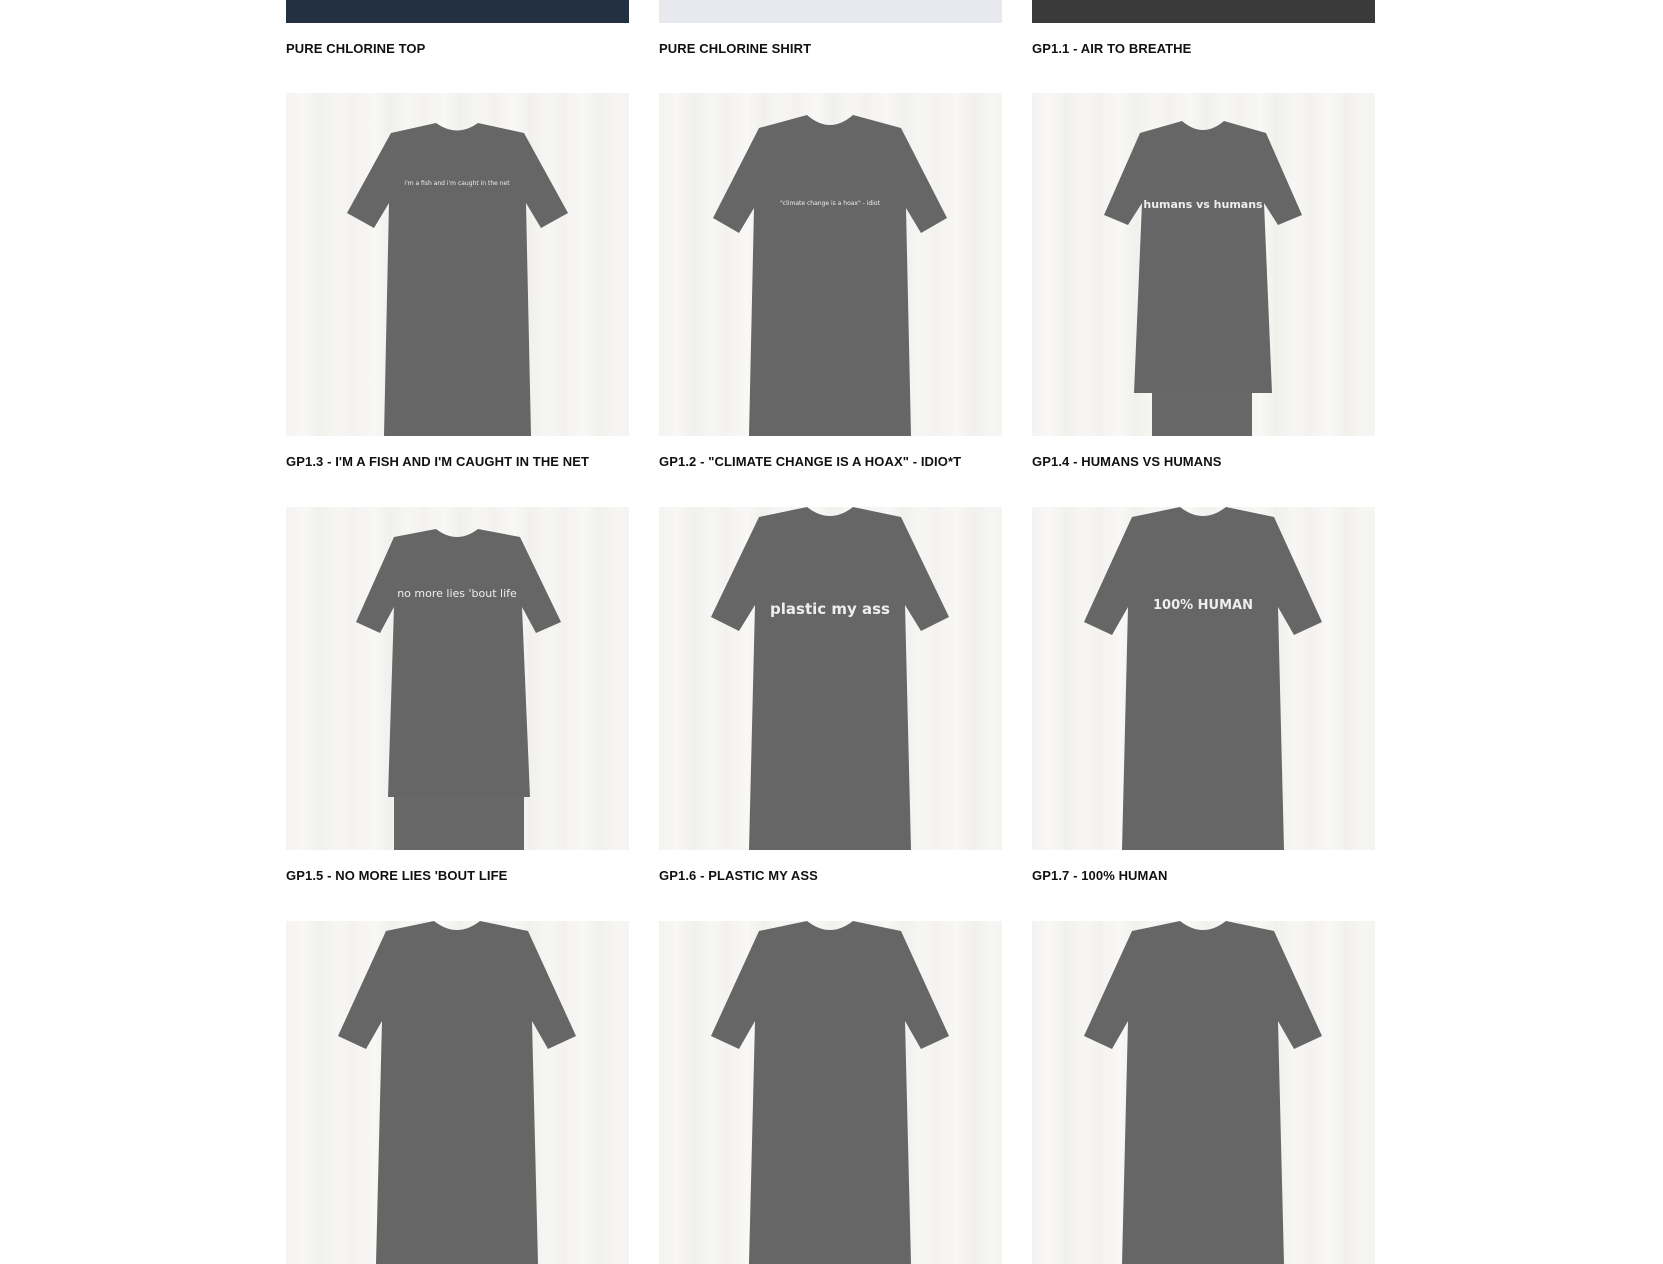  Describe the element at coordinates (355, 48) in the screenshot. I see `product-title: PURE CHLORINE TOP` at that location.